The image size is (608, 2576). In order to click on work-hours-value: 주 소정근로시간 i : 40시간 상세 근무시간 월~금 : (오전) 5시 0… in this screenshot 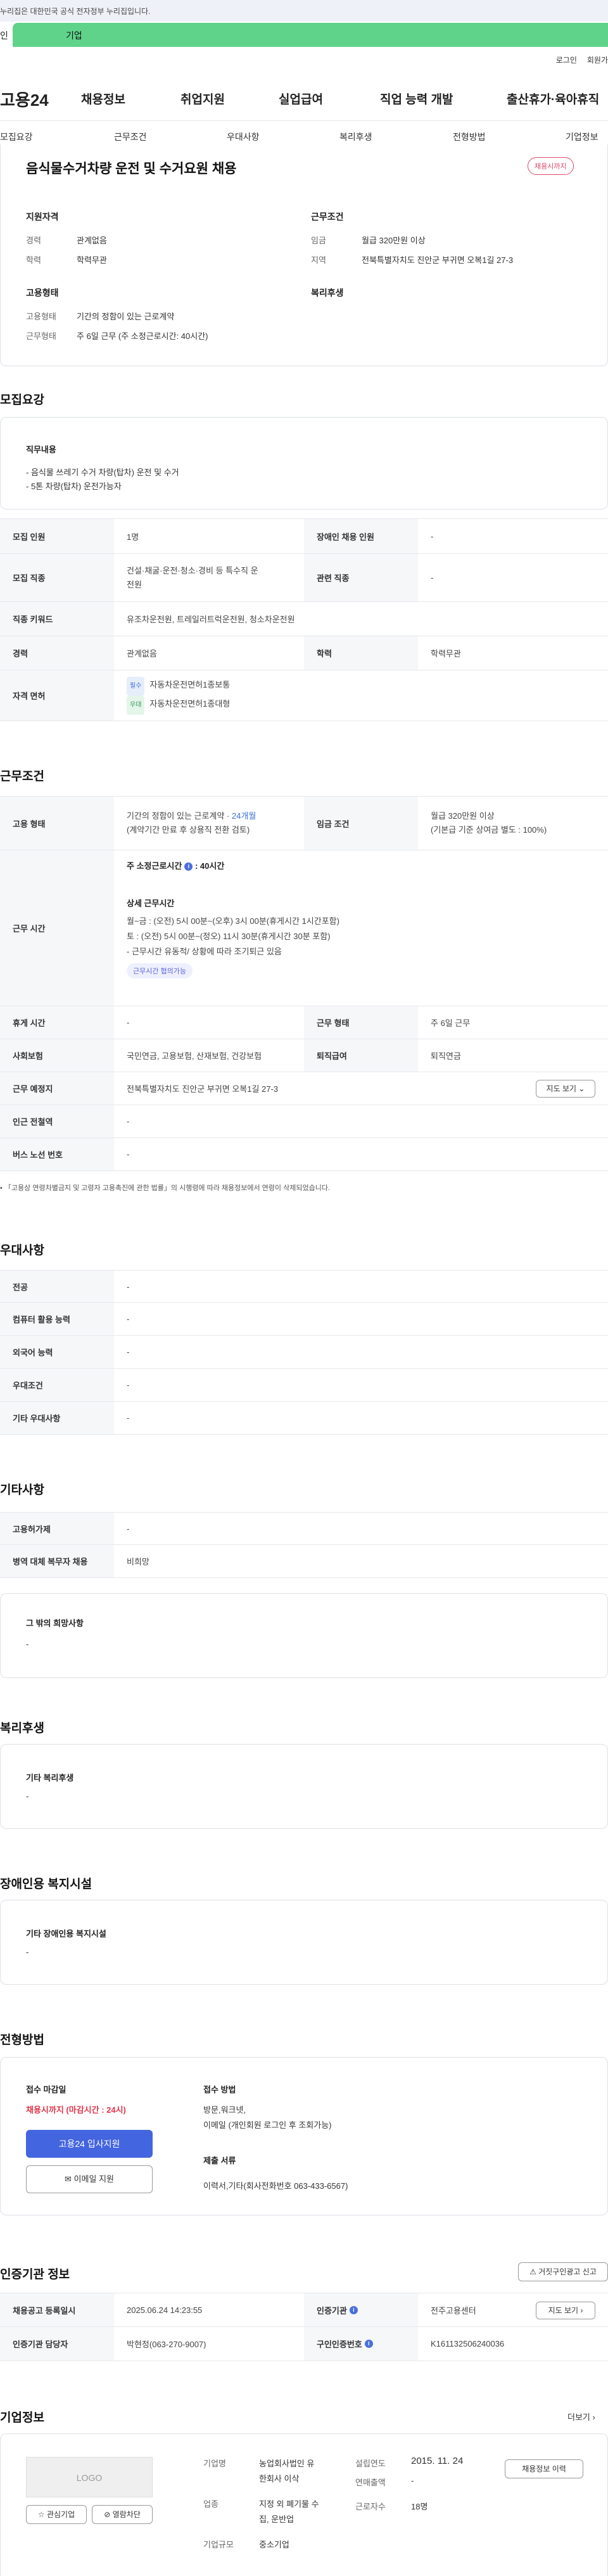, I will do `click(361, 928)`.